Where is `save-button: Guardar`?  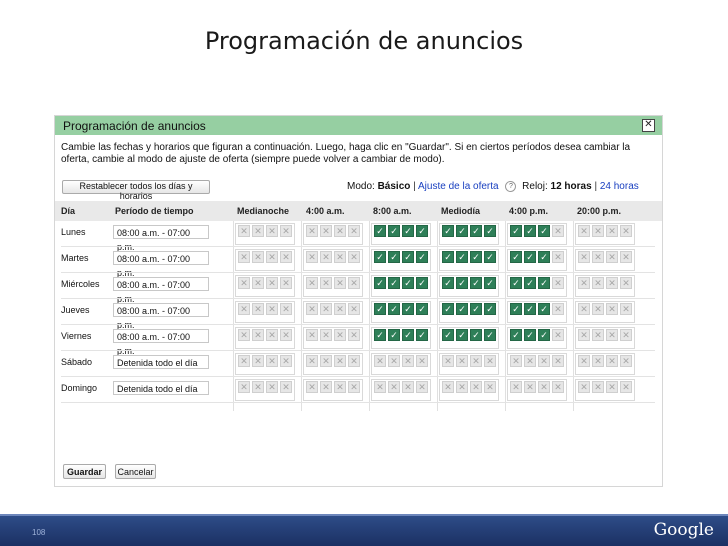
save-button: Guardar is located at coordinates (84, 471).